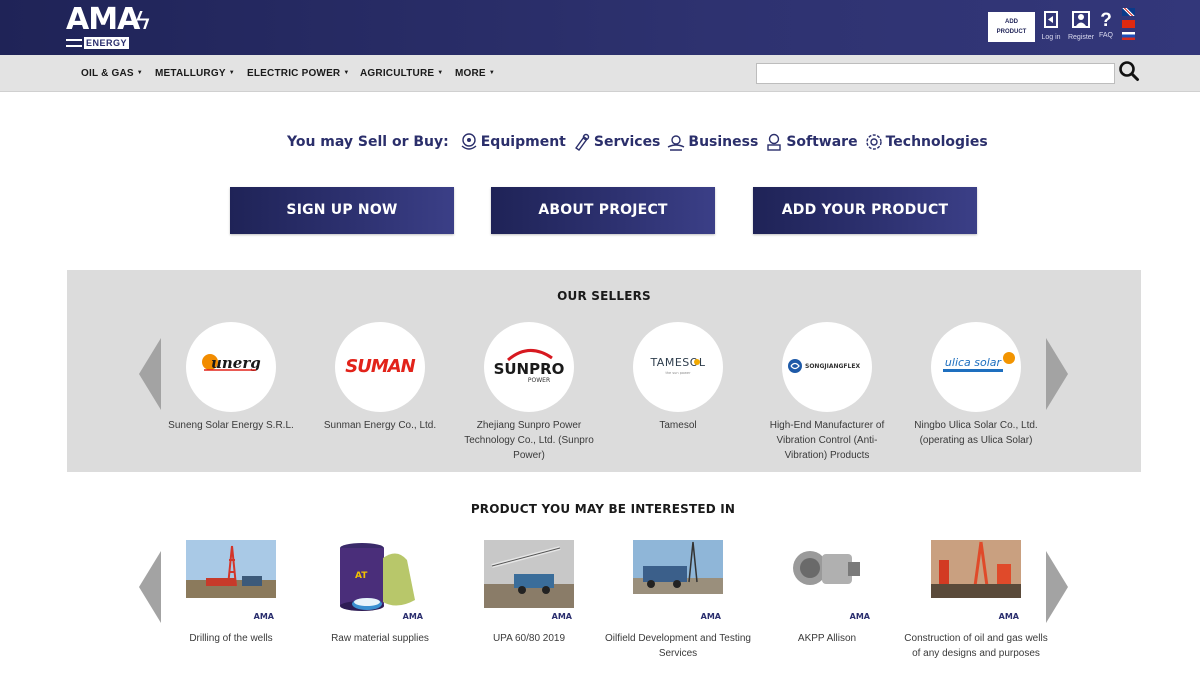  I want to click on faq-link: ? FAQ, so click(1106, 26).